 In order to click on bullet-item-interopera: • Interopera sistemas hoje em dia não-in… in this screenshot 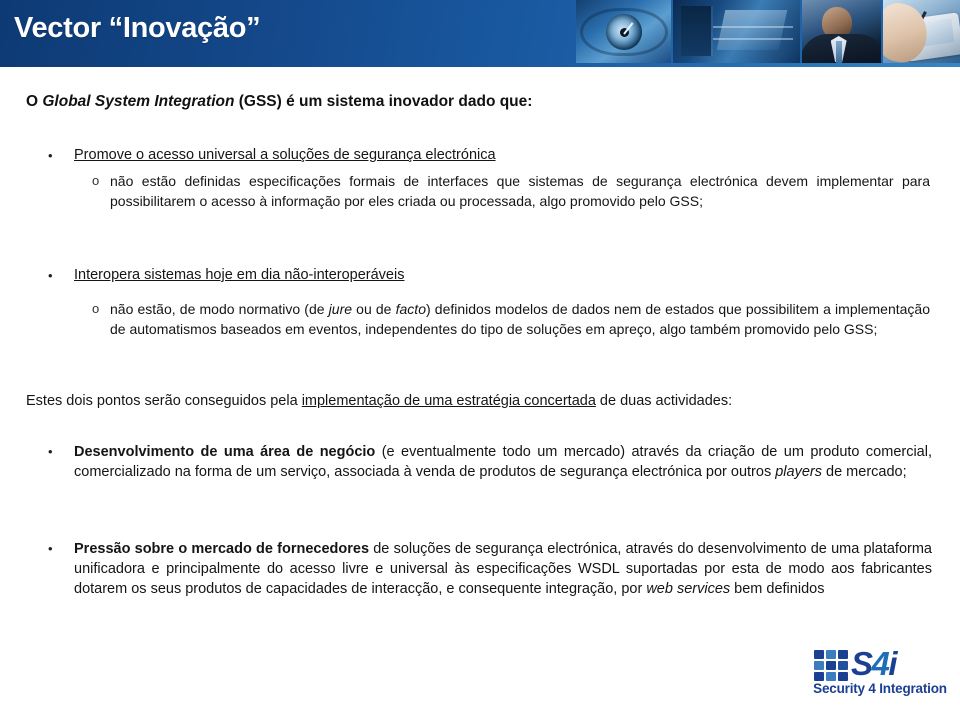, I will do `click(488, 275)`.